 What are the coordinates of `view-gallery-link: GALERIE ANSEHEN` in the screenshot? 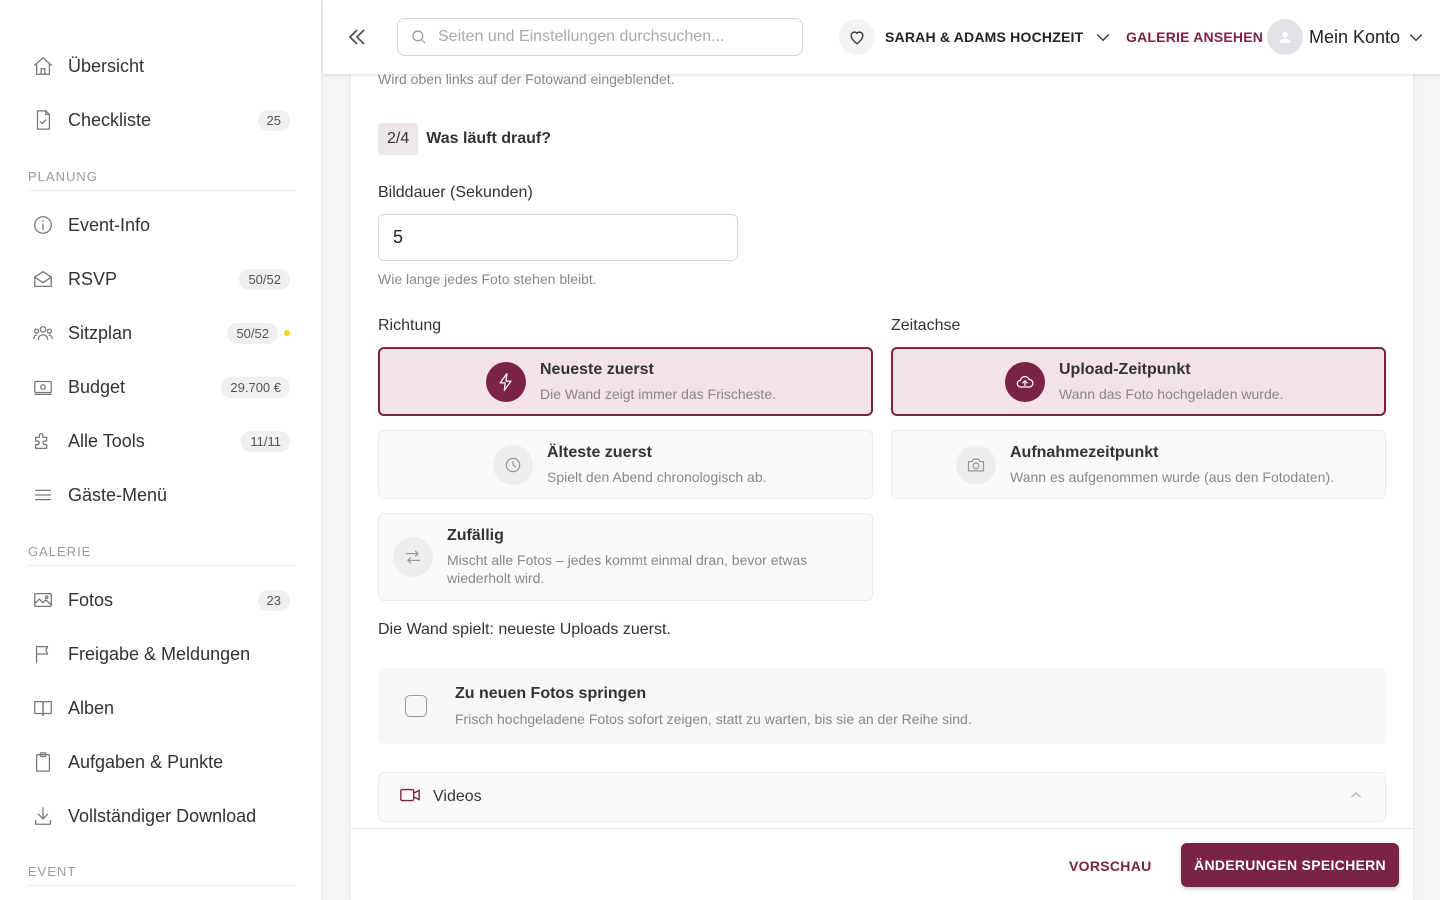 It's located at (1194, 37).